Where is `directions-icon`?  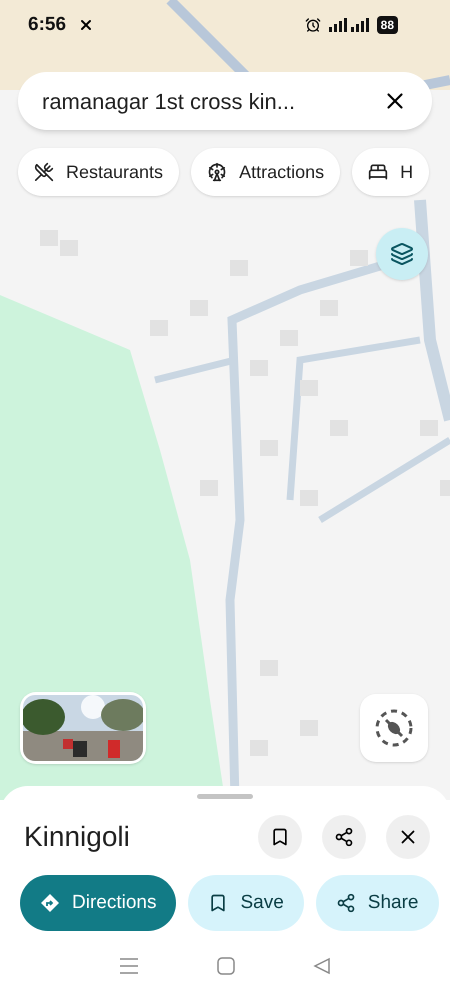 directions-icon is located at coordinates (50, 903).